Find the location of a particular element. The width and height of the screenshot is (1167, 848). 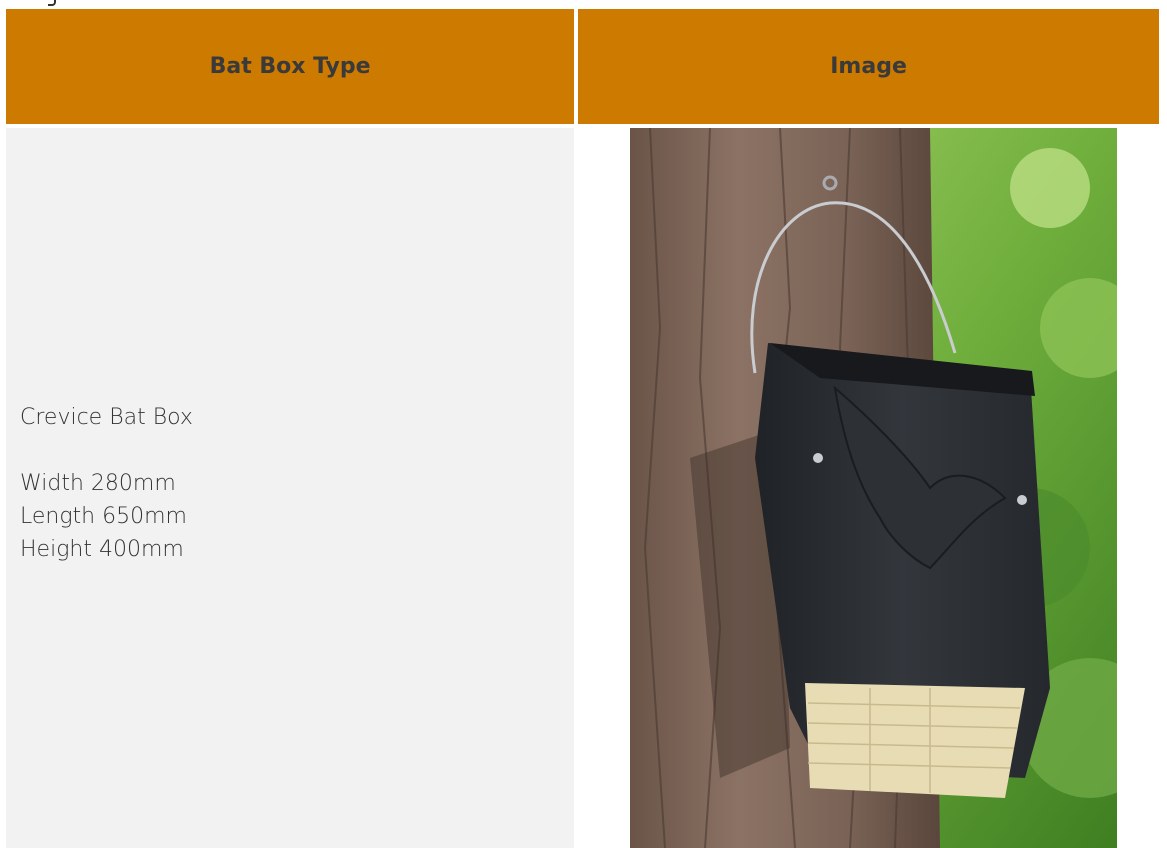

column-header-image: Image is located at coordinates (868, 66).